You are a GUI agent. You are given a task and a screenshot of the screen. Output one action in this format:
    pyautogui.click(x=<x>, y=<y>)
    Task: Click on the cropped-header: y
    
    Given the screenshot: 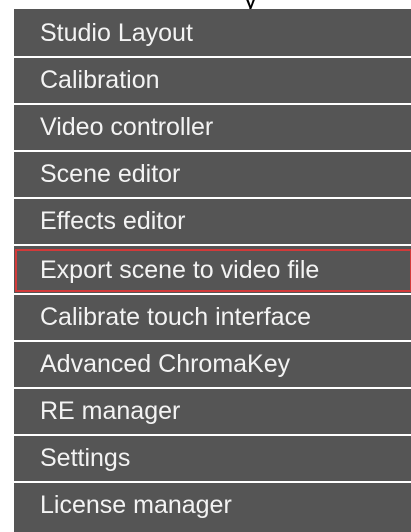 What is the action you would take?
    pyautogui.click(x=212, y=4)
    